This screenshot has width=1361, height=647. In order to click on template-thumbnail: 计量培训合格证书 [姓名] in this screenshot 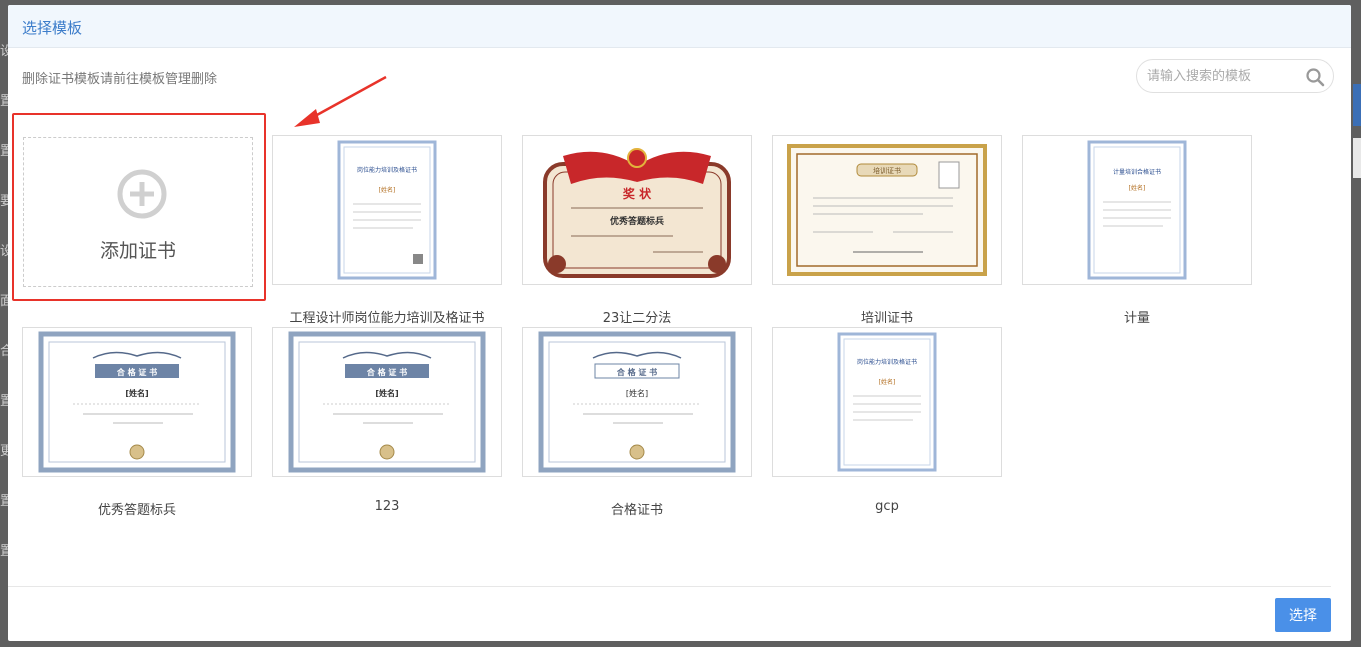, I will do `click(1137, 210)`.